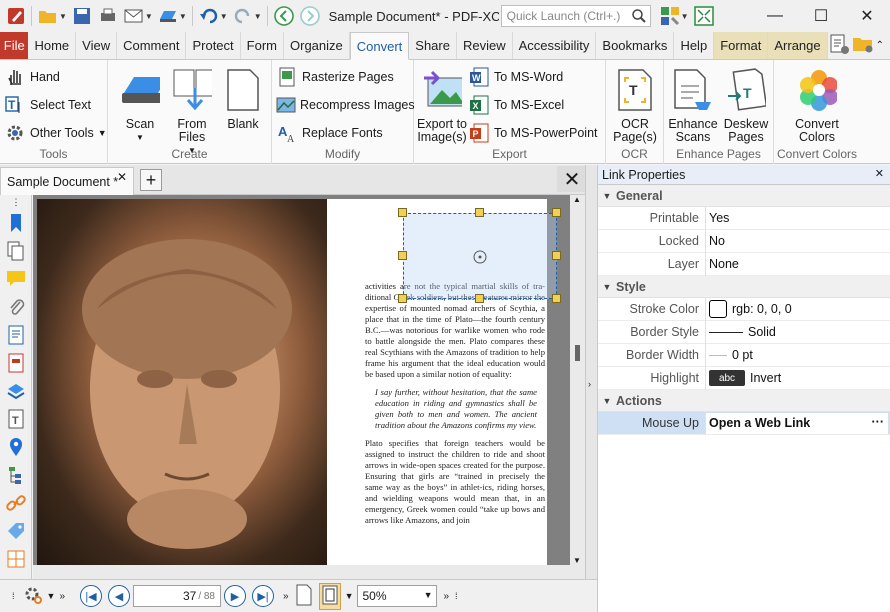  I want to click on back-icon, so click(284, 16).